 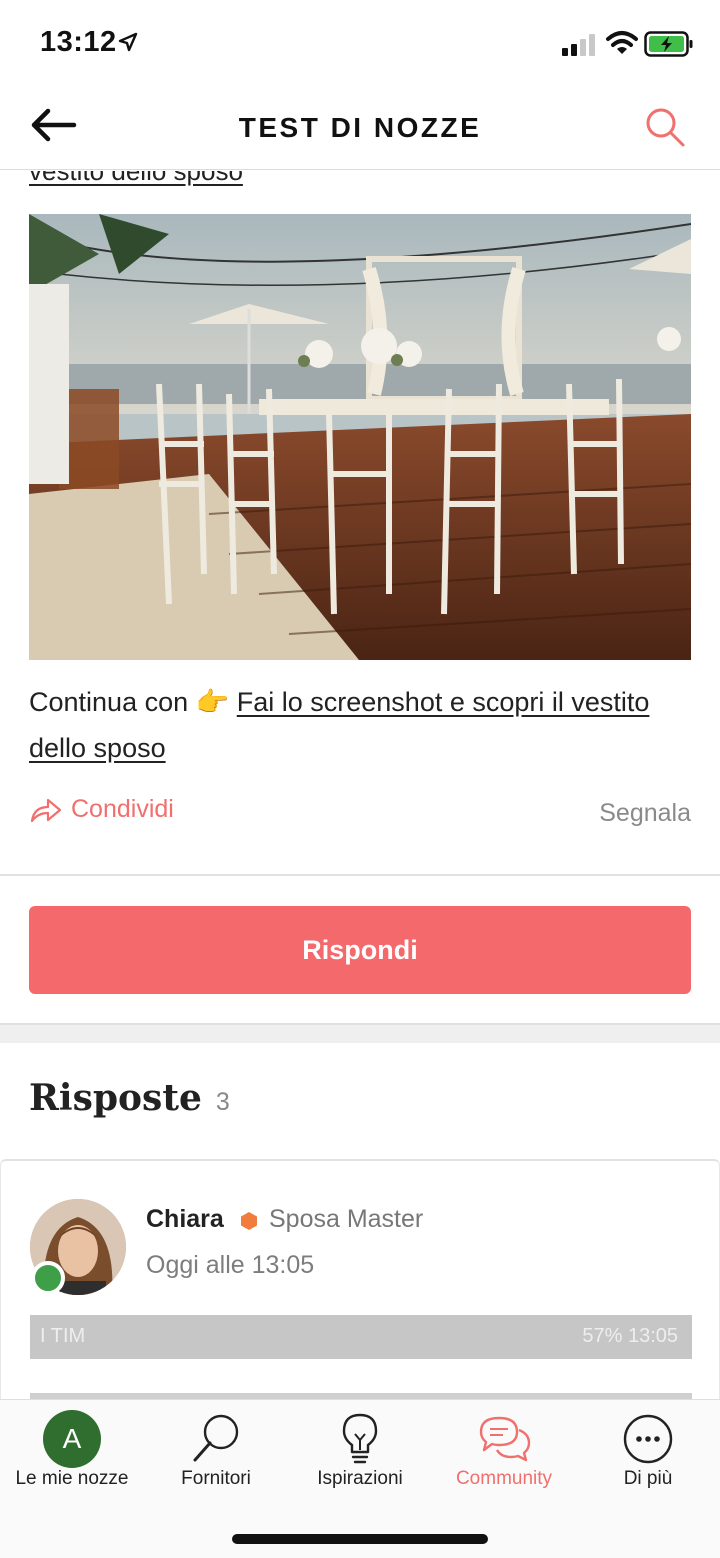 I want to click on tab-inspiration: Ispirazioni, so click(x=360, y=1450).